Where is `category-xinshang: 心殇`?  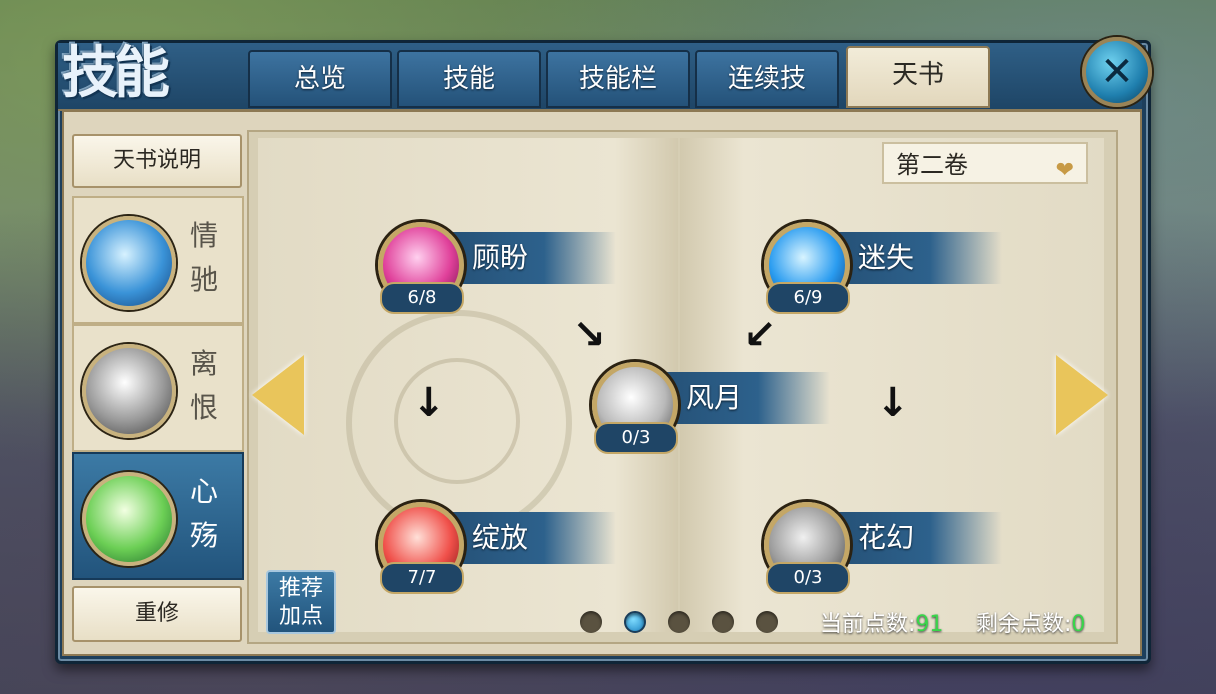 category-xinshang: 心殇 is located at coordinates (158, 516).